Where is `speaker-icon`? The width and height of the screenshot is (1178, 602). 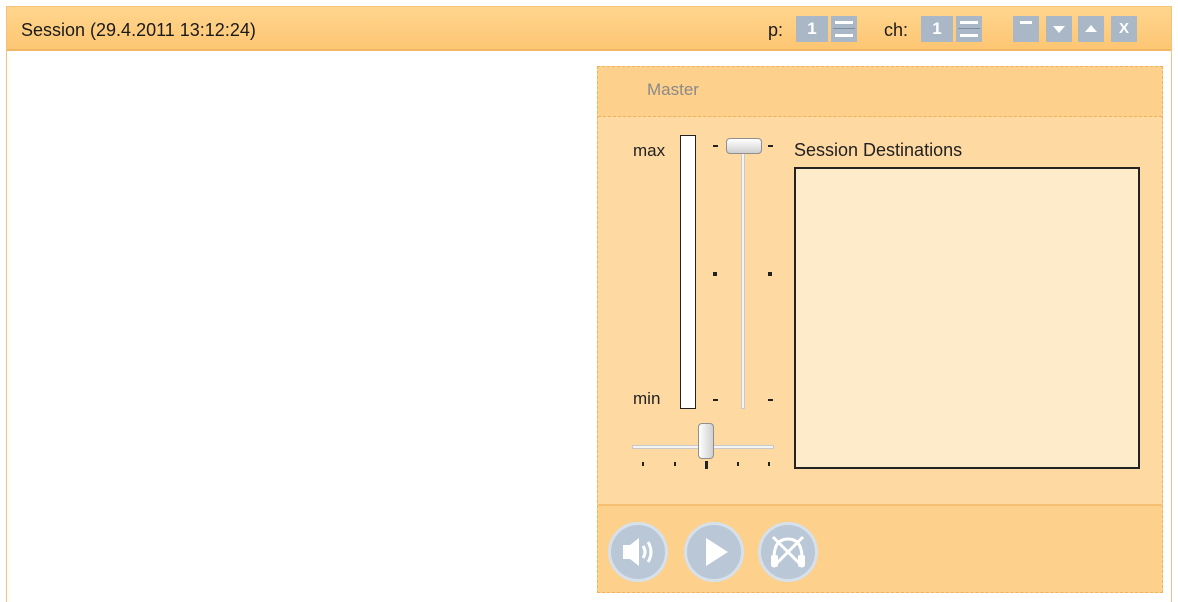 speaker-icon is located at coordinates (638, 552).